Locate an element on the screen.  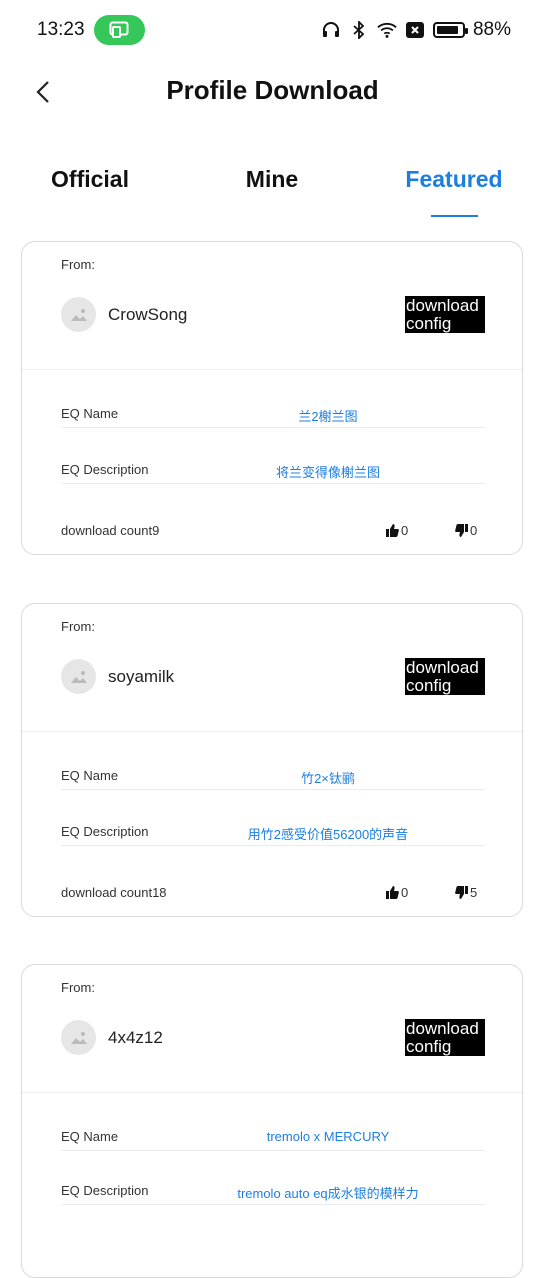
screen-cast-pill is located at coordinates (119, 30).